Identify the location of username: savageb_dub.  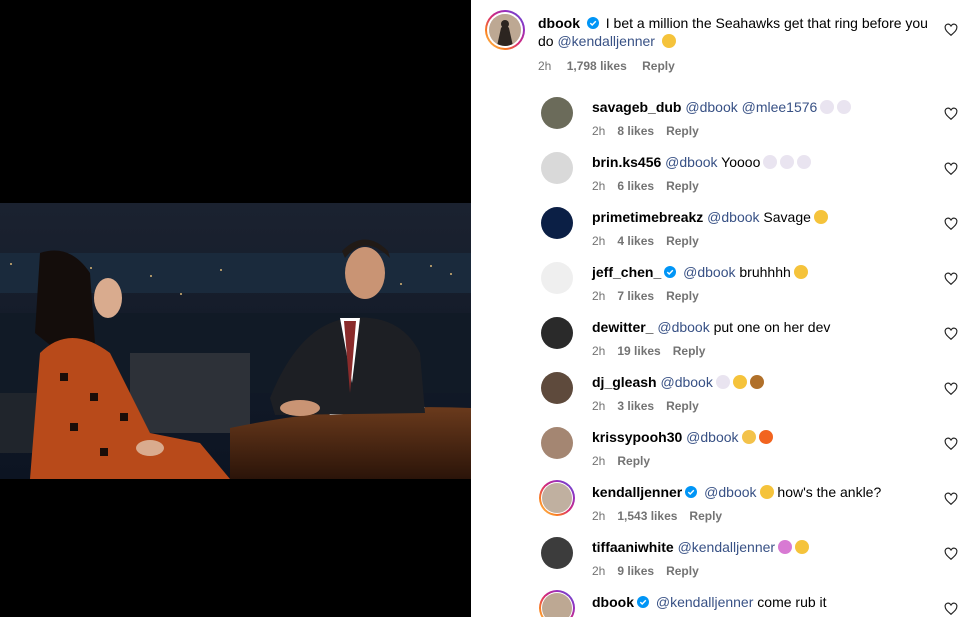
(636, 107).